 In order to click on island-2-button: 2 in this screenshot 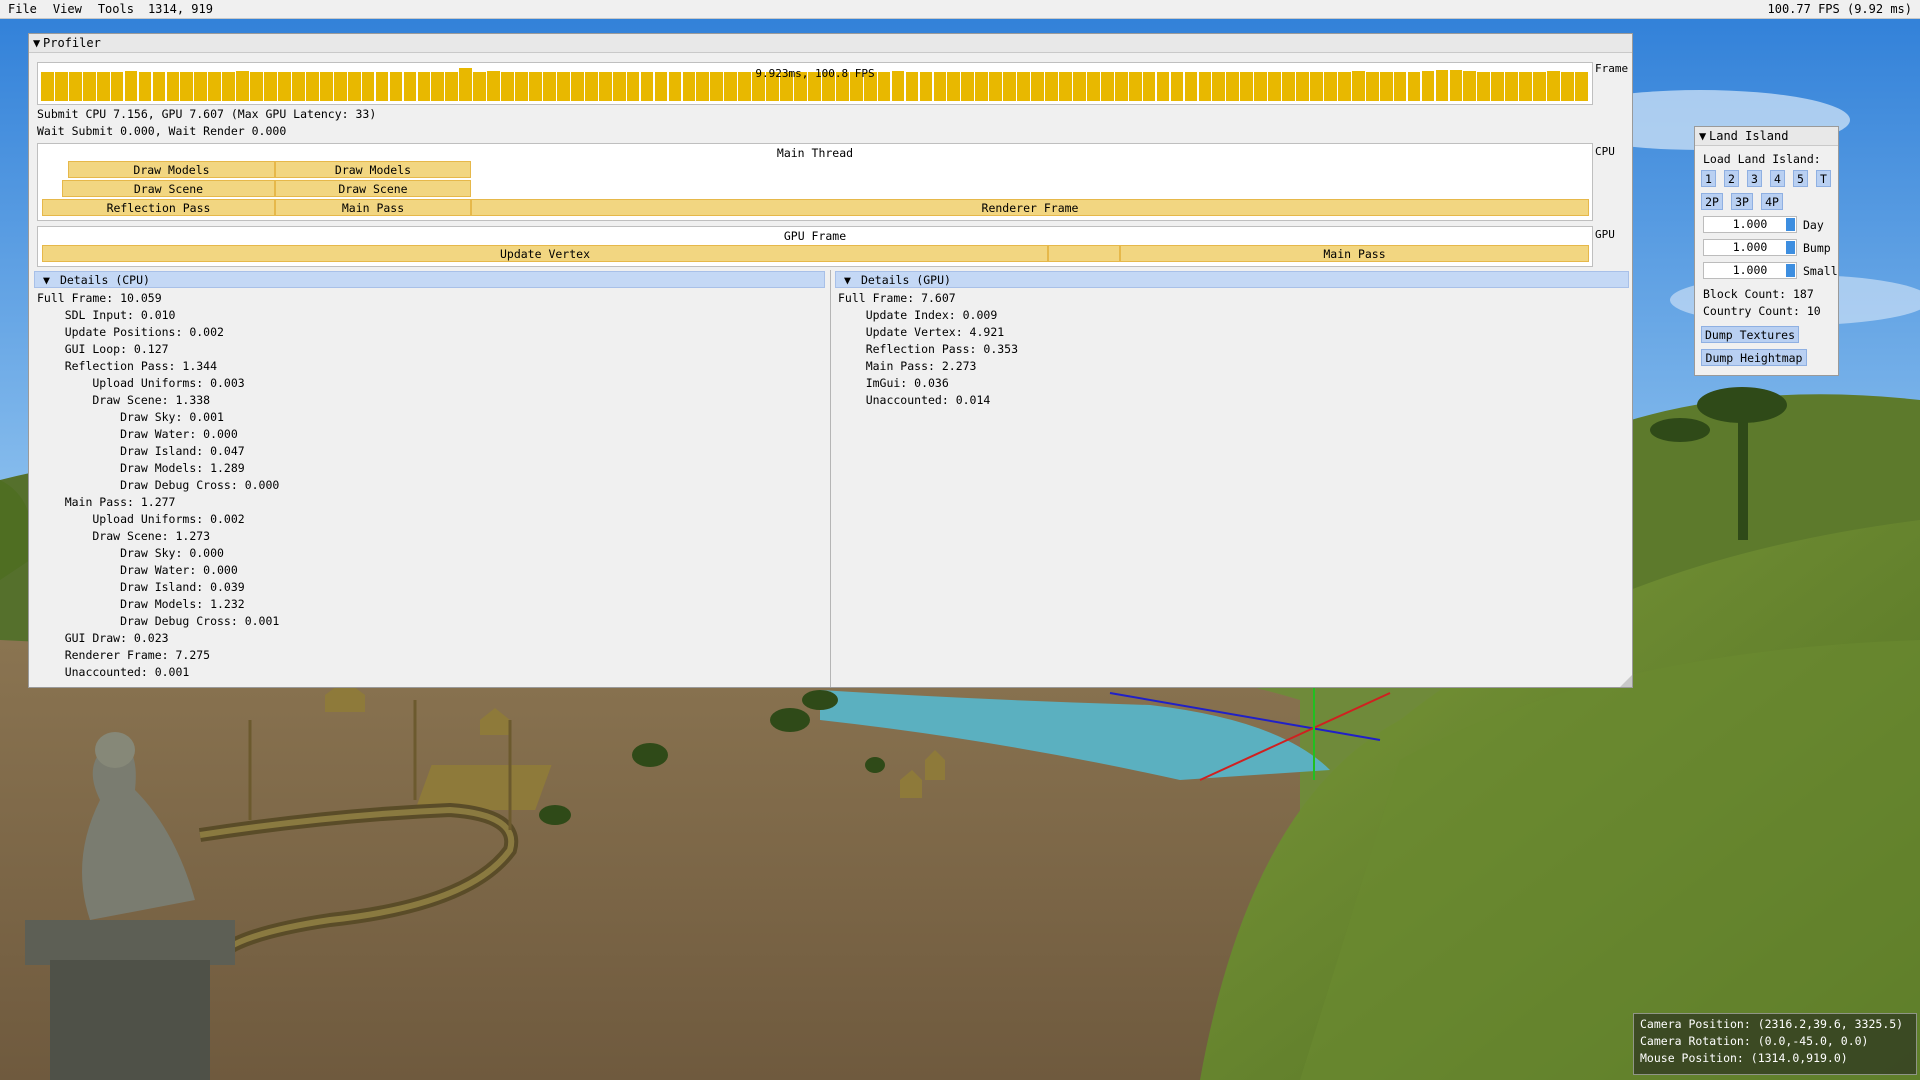, I will do `click(1731, 178)`.